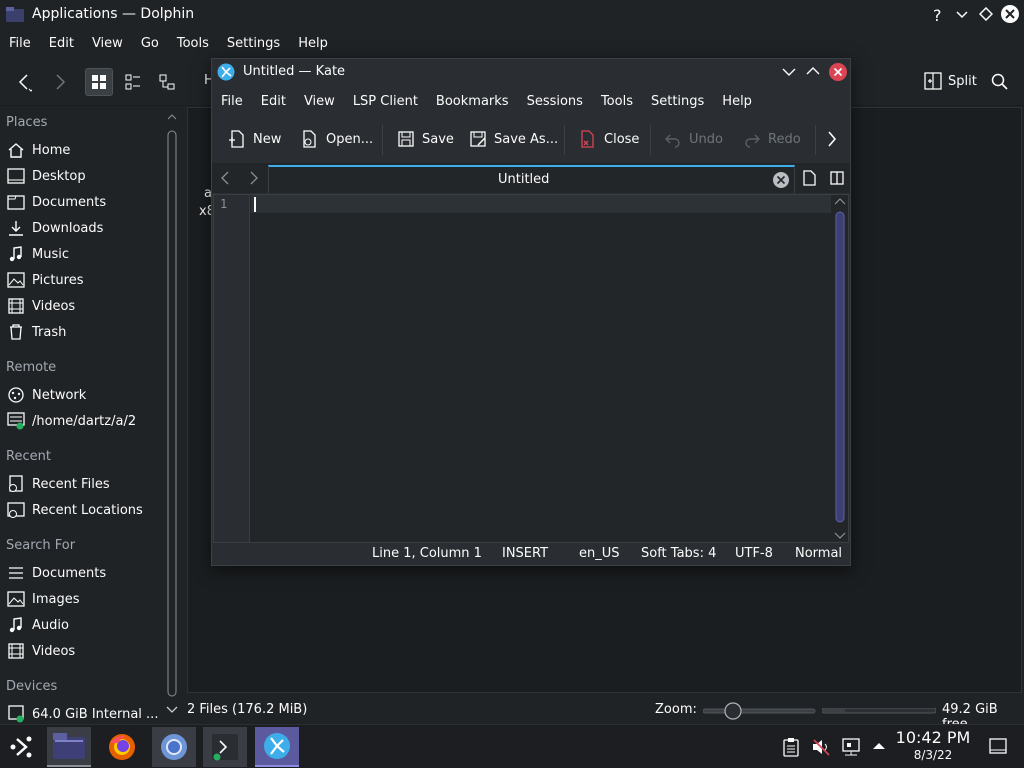 The image size is (1024, 768). I want to click on menu-help: Help, so click(313, 44).